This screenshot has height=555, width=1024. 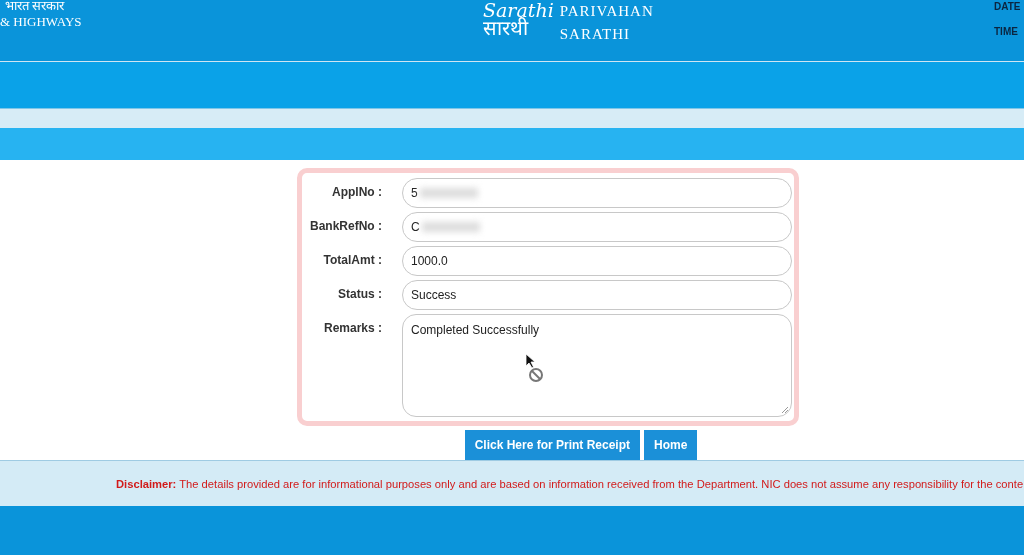 I want to click on field-value: 5, so click(x=414, y=193).